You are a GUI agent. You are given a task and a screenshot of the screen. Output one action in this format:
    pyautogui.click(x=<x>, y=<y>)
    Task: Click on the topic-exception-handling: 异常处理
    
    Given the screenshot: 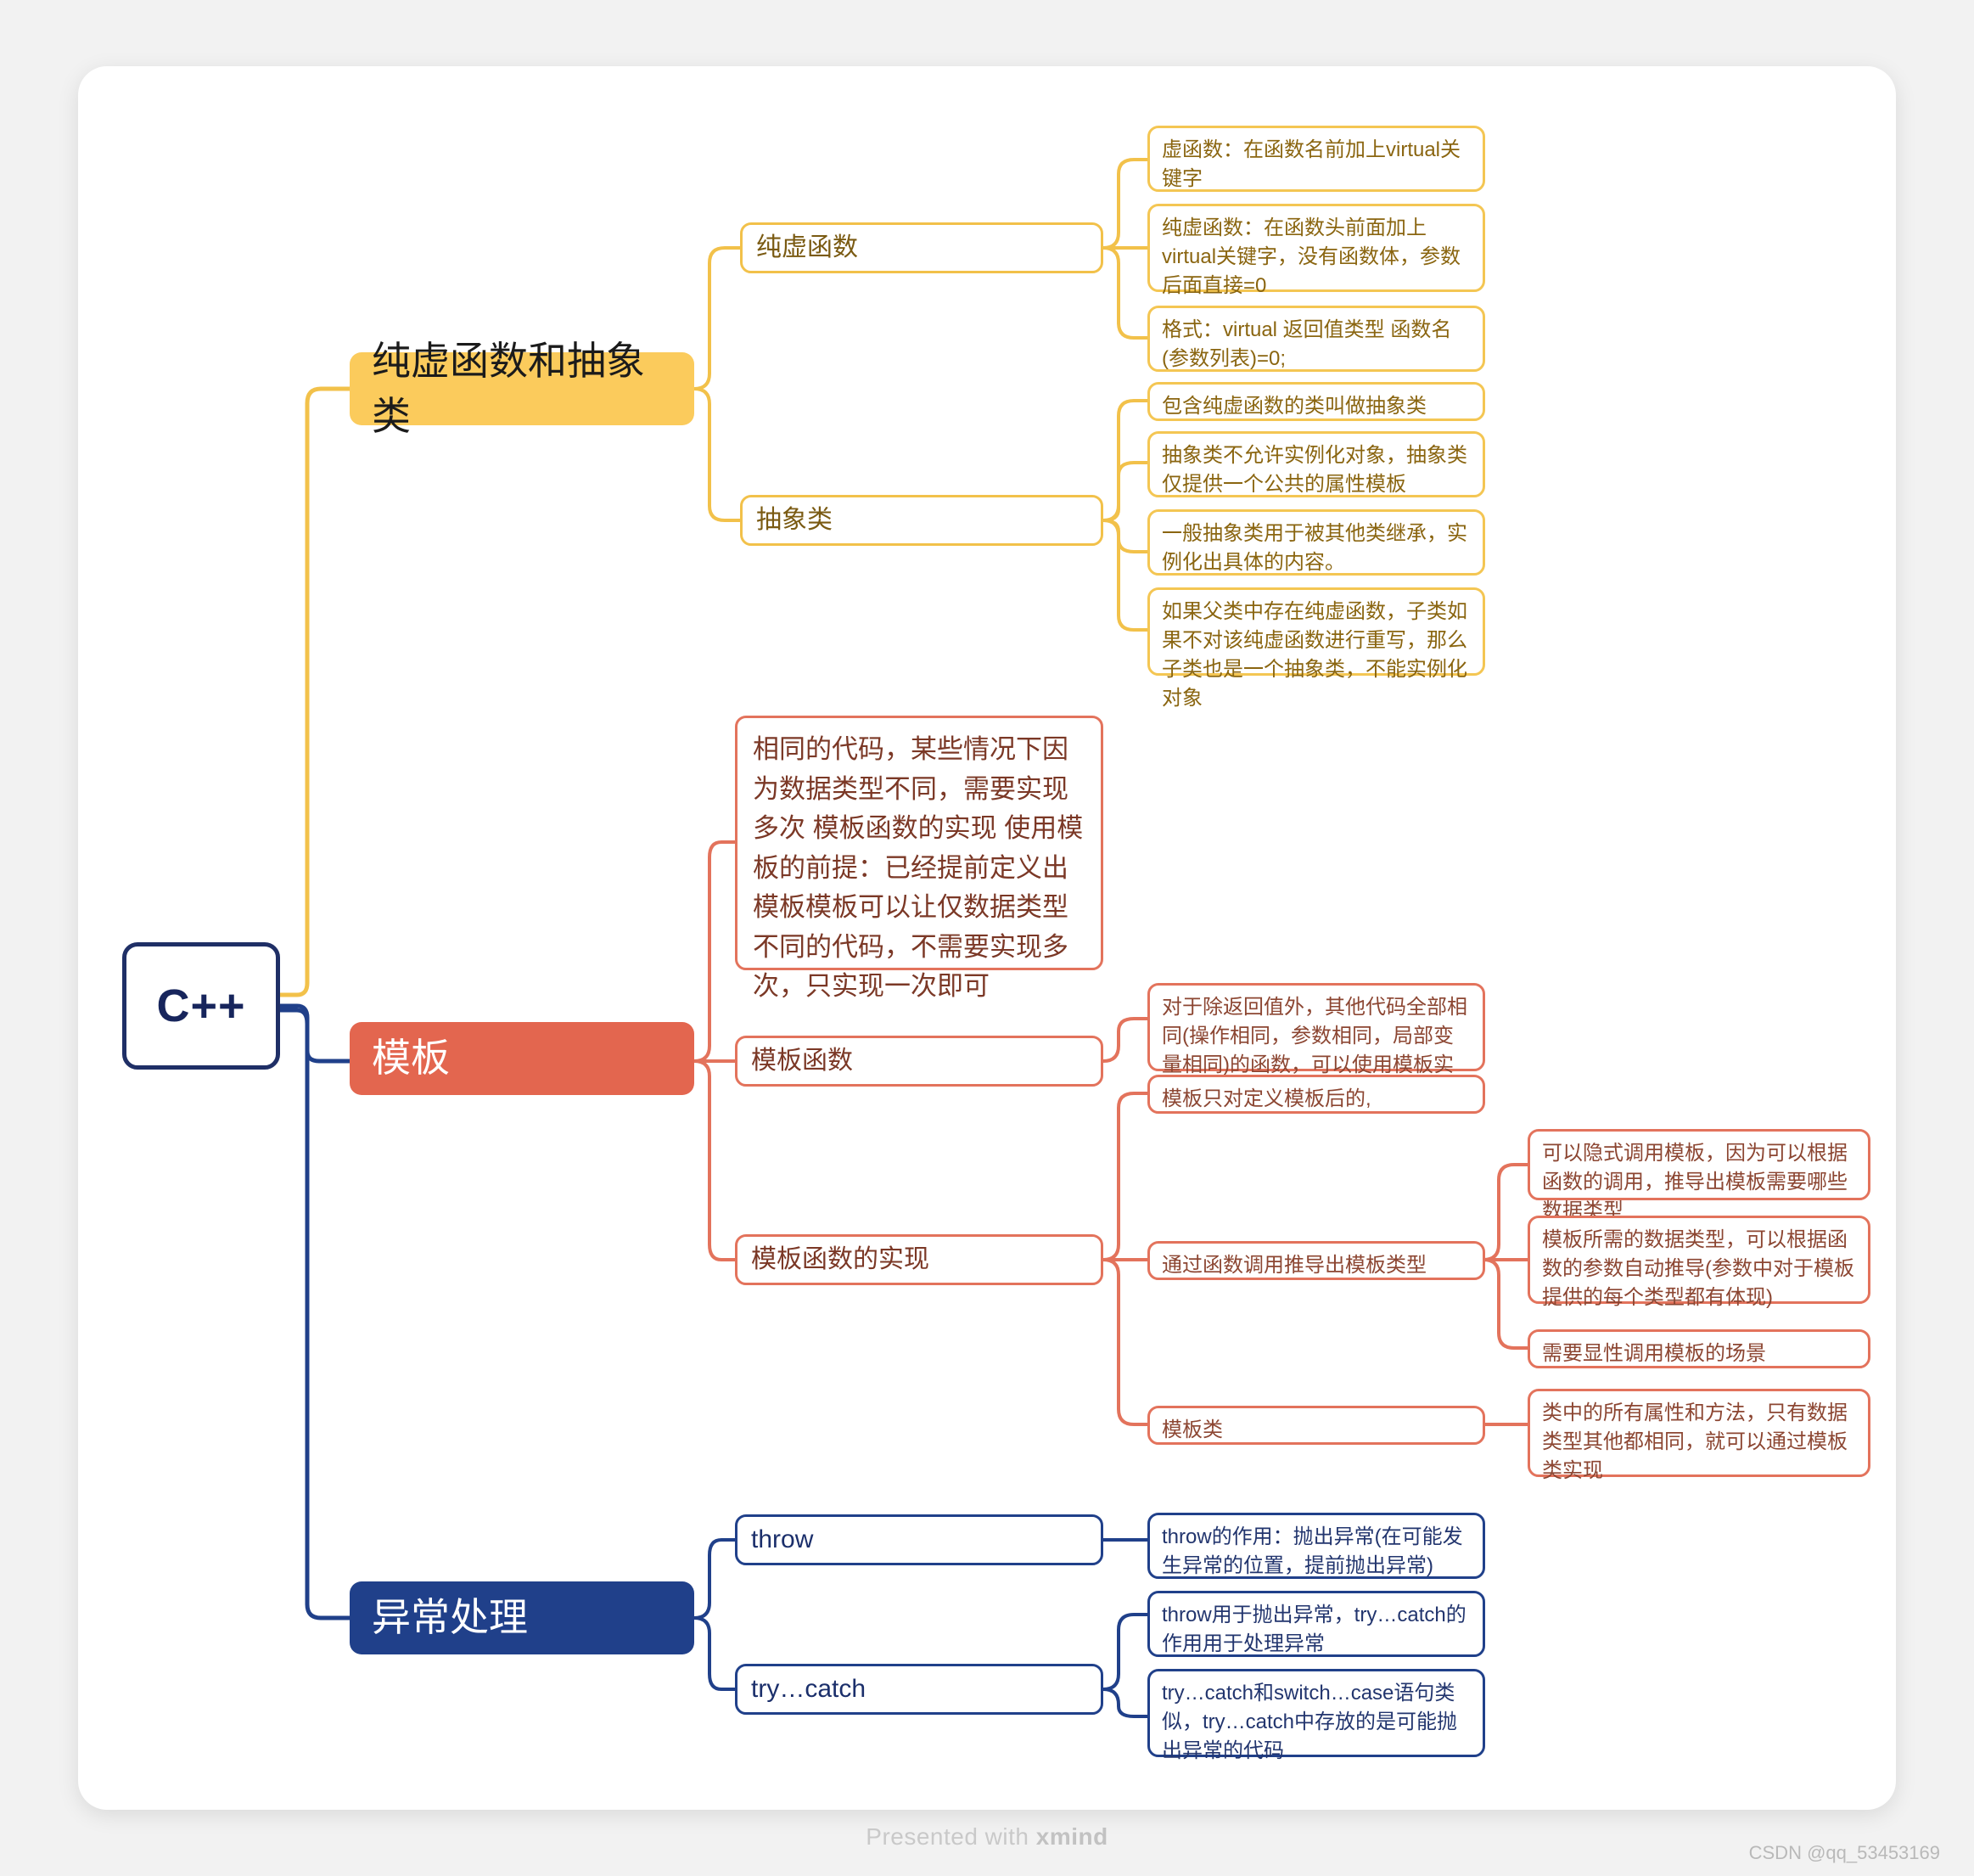 What is the action you would take?
    pyautogui.click(x=522, y=1617)
    